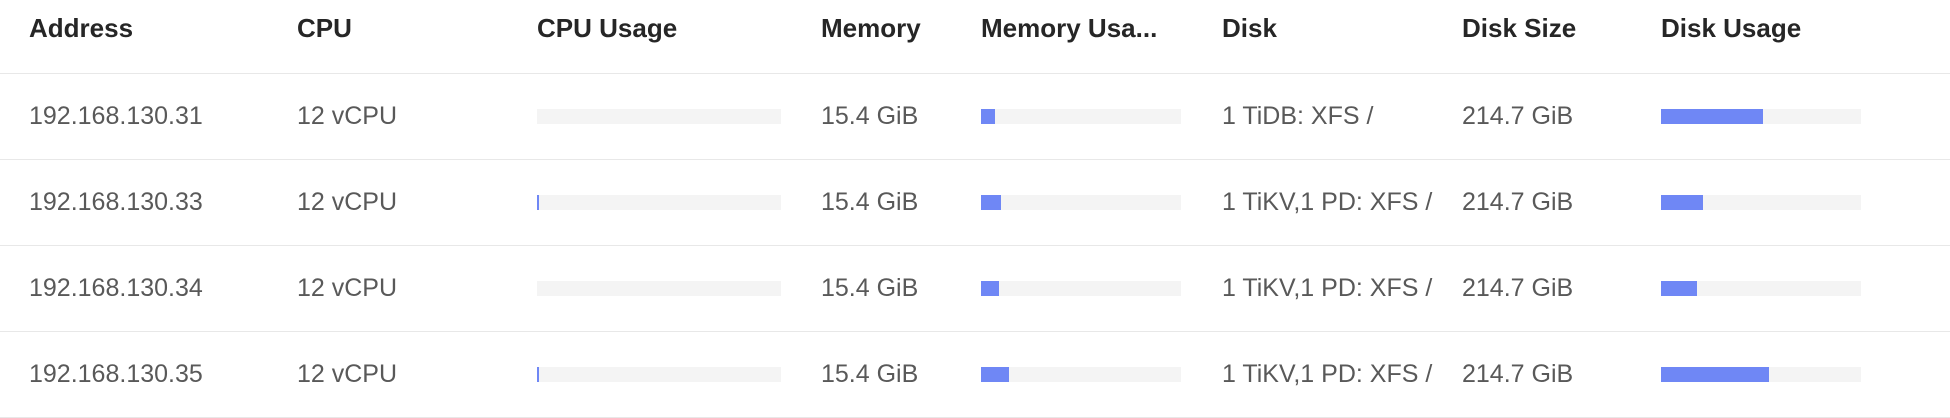  What do you see at coordinates (896, 36) in the screenshot?
I see `column-header-memory: Memory` at bounding box center [896, 36].